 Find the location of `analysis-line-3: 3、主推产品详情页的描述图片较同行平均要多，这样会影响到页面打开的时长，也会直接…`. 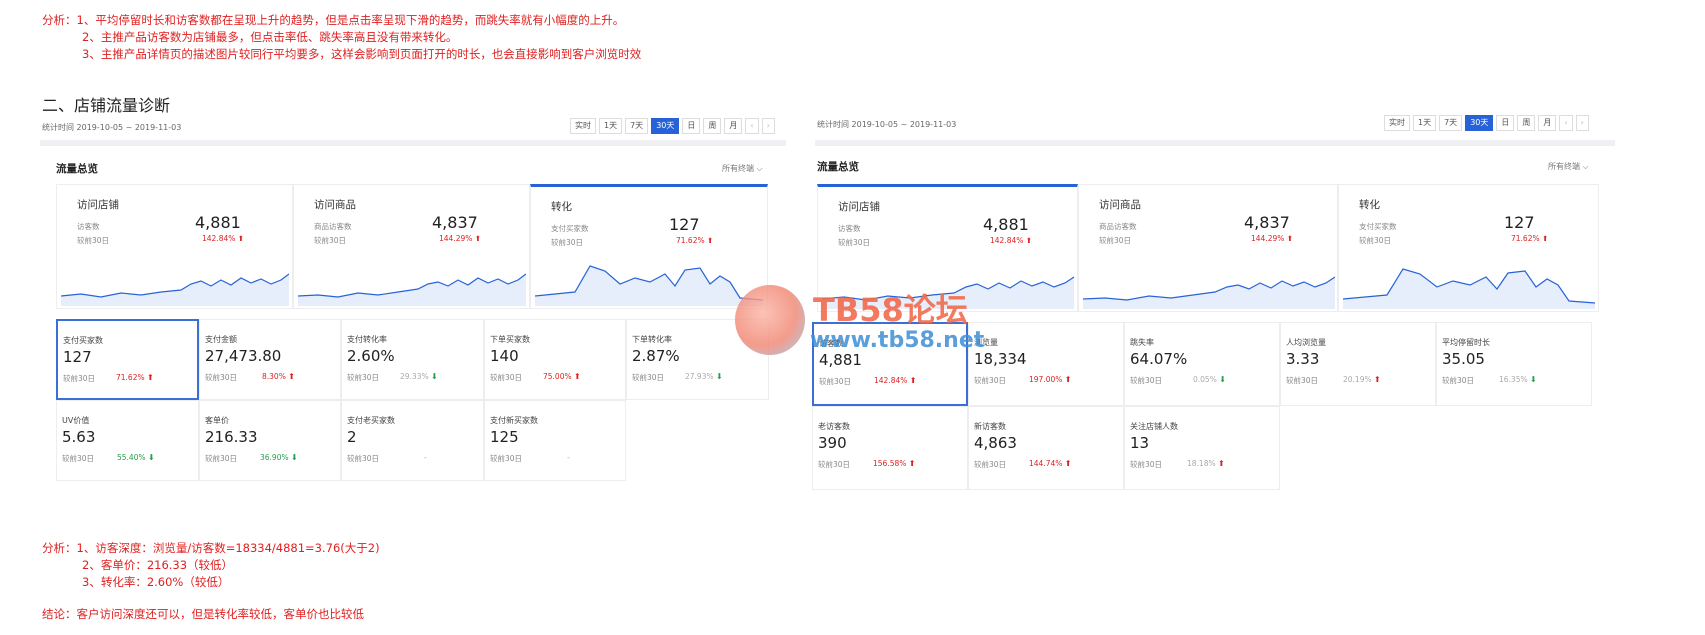

analysis-line-3: 3、主推产品详情页的描述图片较同行平均要多，这样会影响到页面打开的时长，也会直接… is located at coordinates (362, 54).